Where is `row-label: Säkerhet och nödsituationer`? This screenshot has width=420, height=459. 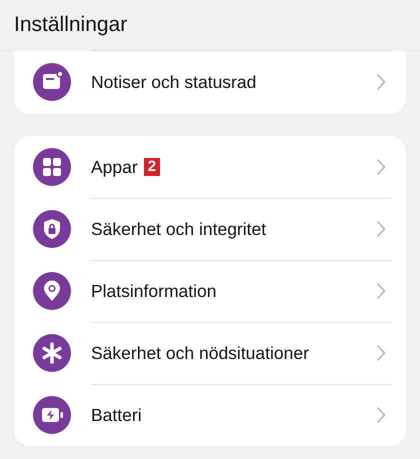
row-label: Säkerhet och nödsituationer is located at coordinates (200, 353).